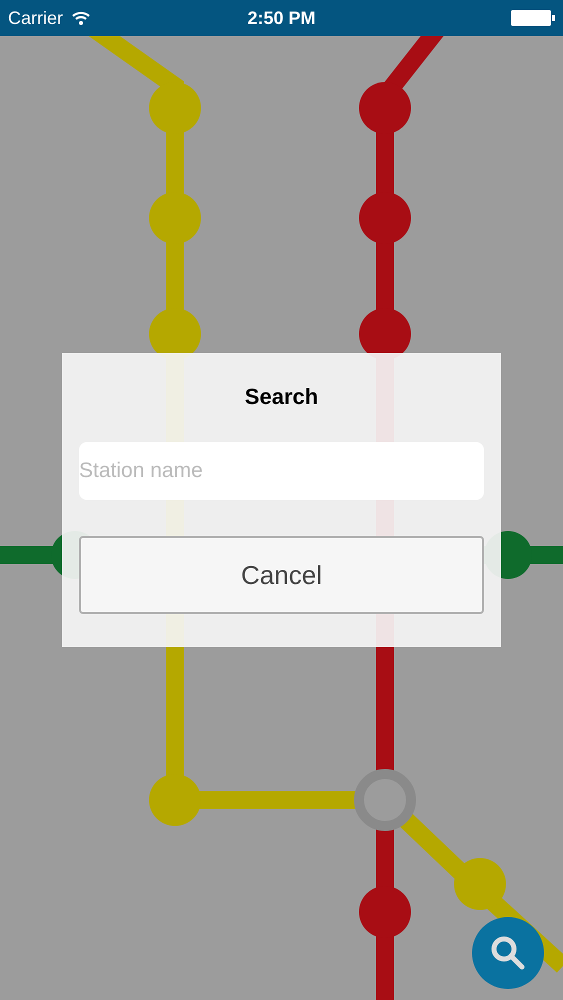  What do you see at coordinates (281, 471) in the screenshot?
I see `station-name-field: Station name` at bounding box center [281, 471].